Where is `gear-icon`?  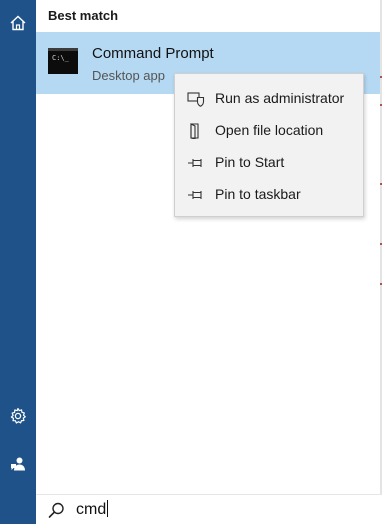
gear-icon is located at coordinates (18, 415).